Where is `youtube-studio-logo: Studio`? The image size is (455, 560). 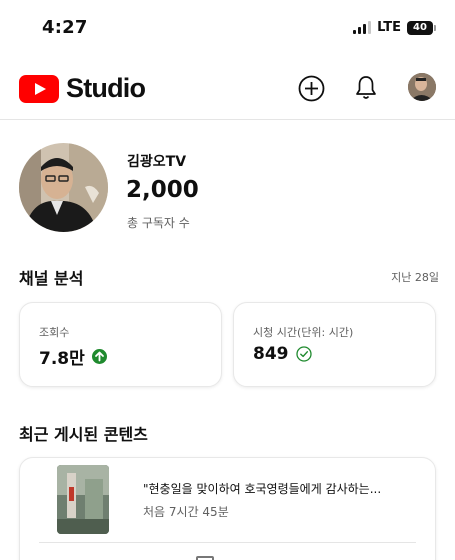
youtube-studio-logo: Studio is located at coordinates (82, 88).